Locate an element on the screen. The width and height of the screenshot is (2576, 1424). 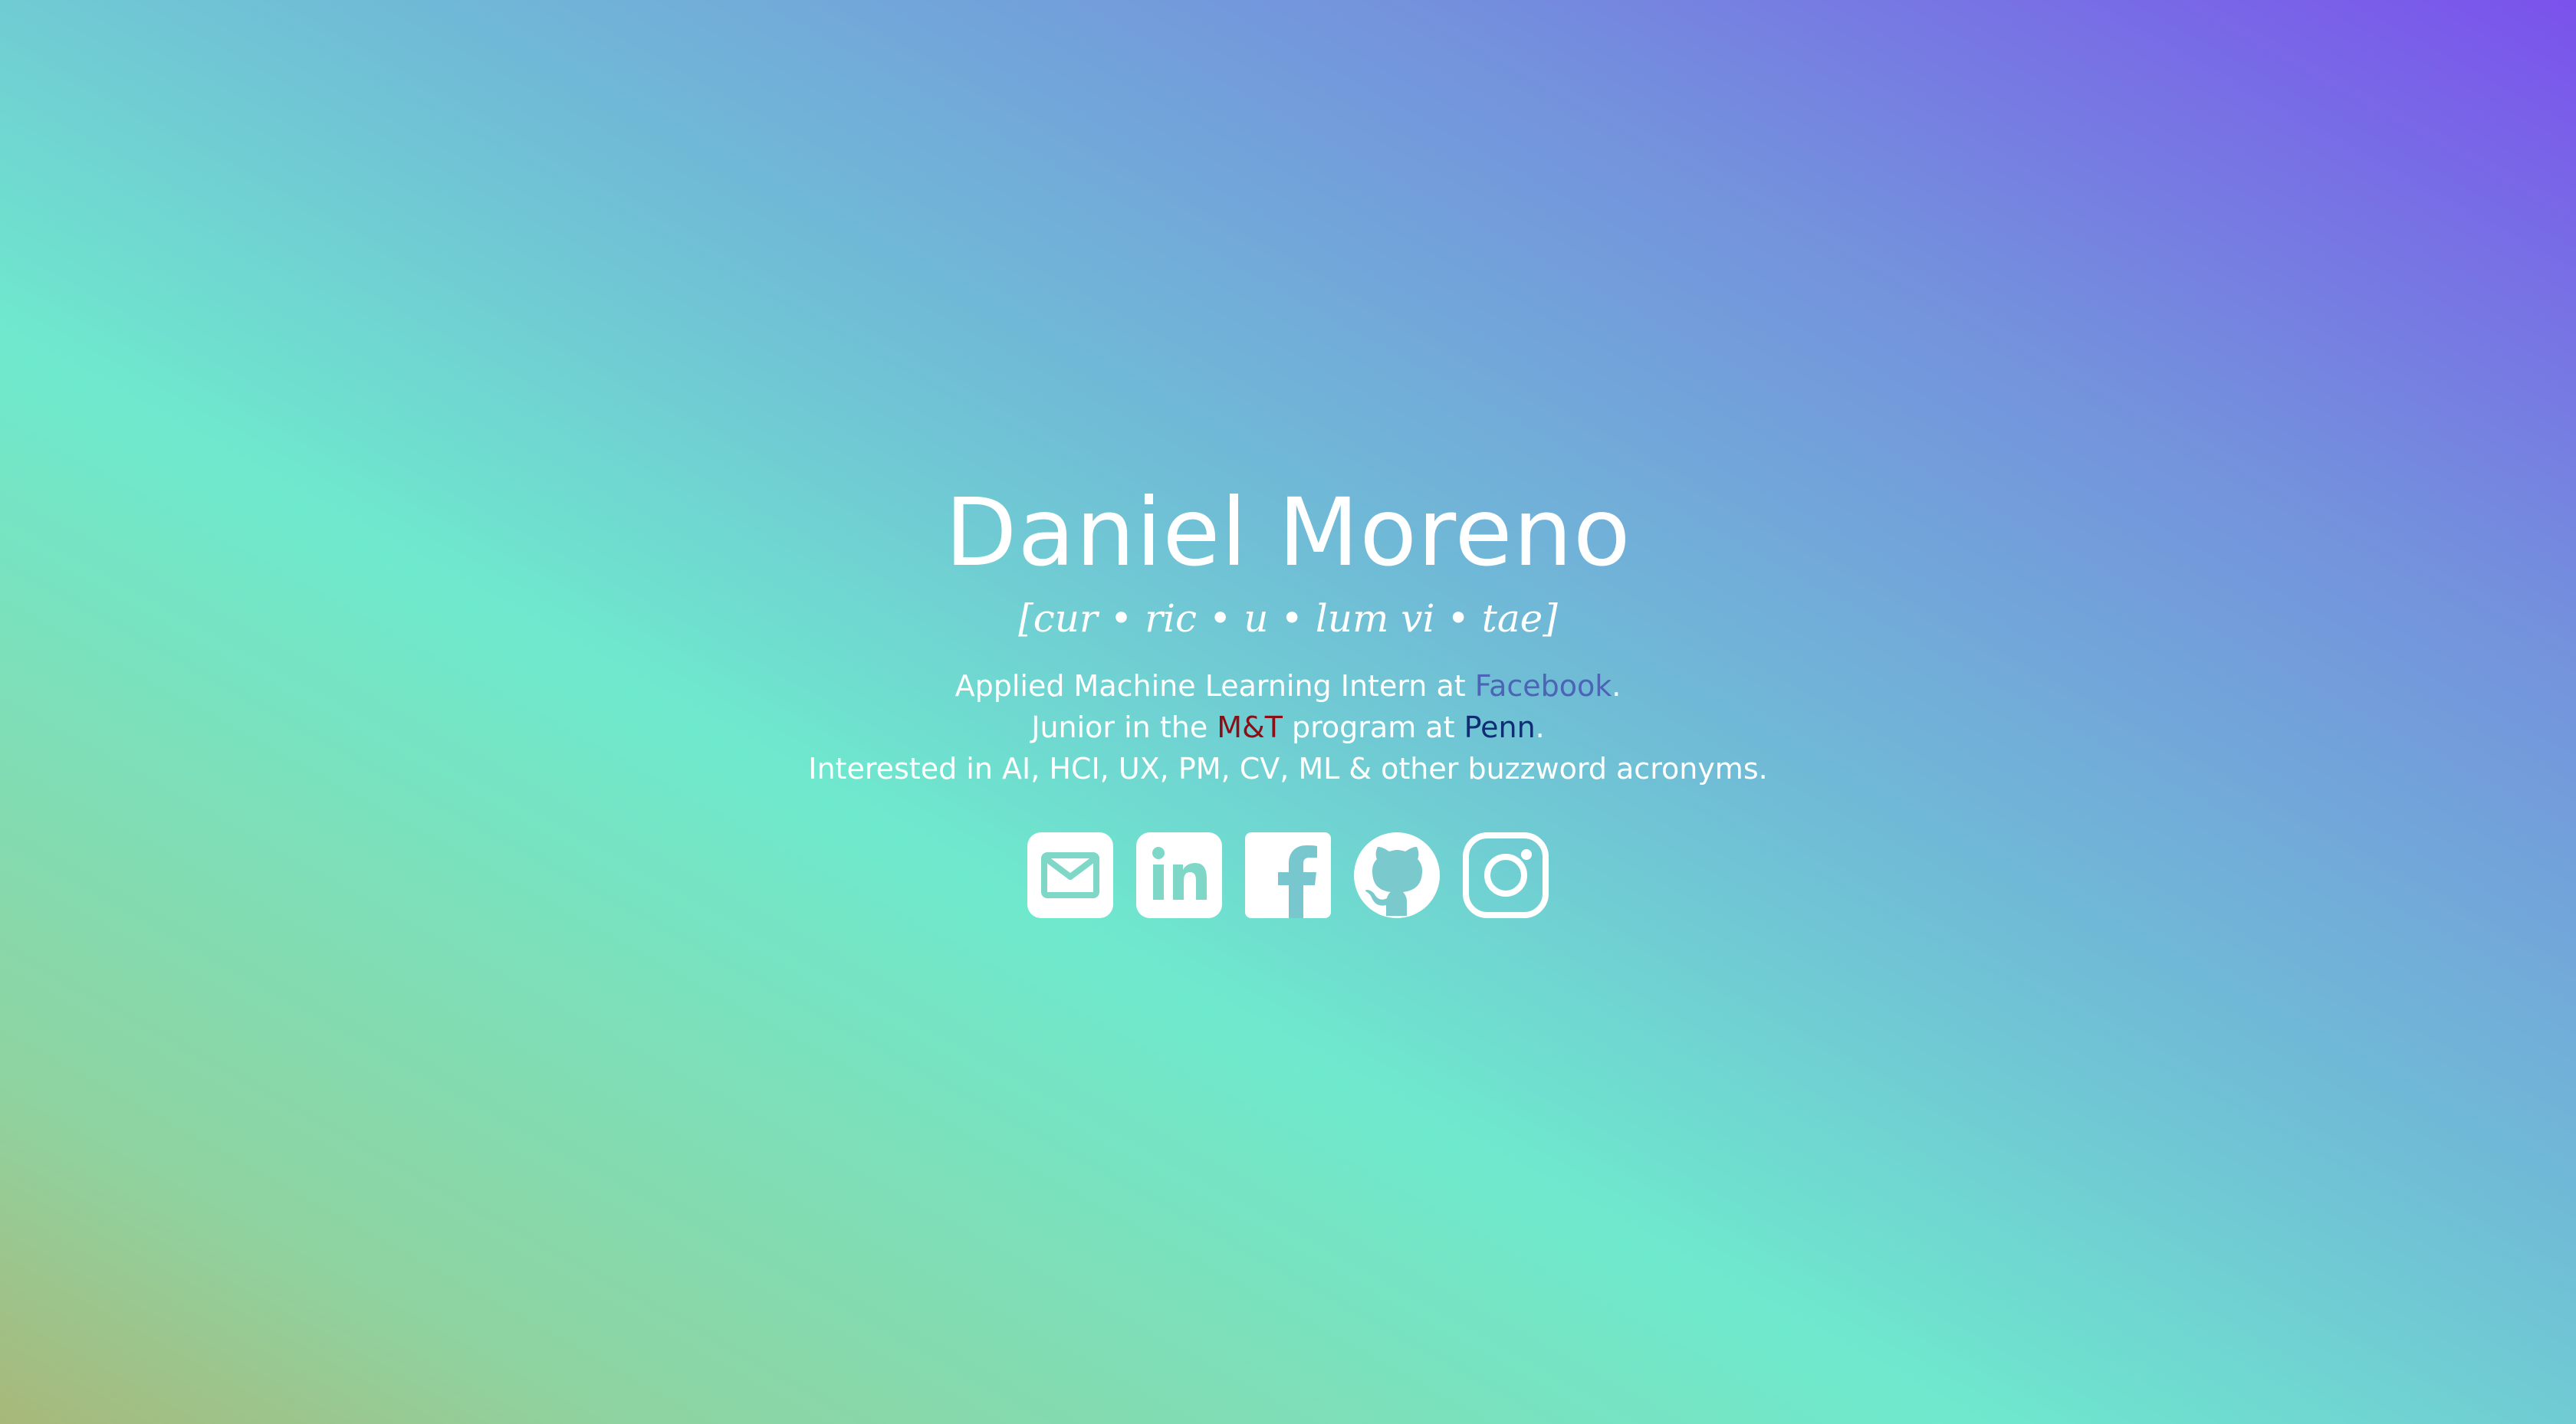
role-prefix: Applied Machine Learning Intern at is located at coordinates (1215, 686).